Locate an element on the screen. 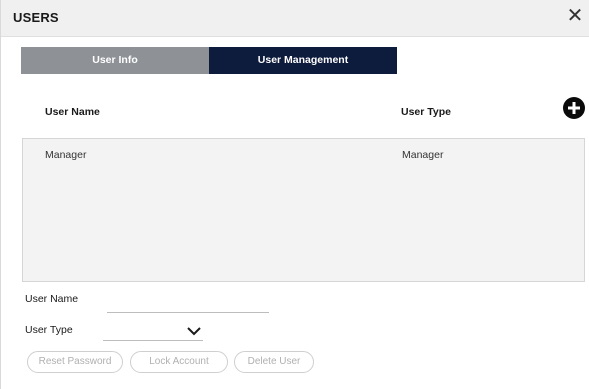 This screenshot has height=389, width=589. delete-user-button: Delete User is located at coordinates (274, 362).